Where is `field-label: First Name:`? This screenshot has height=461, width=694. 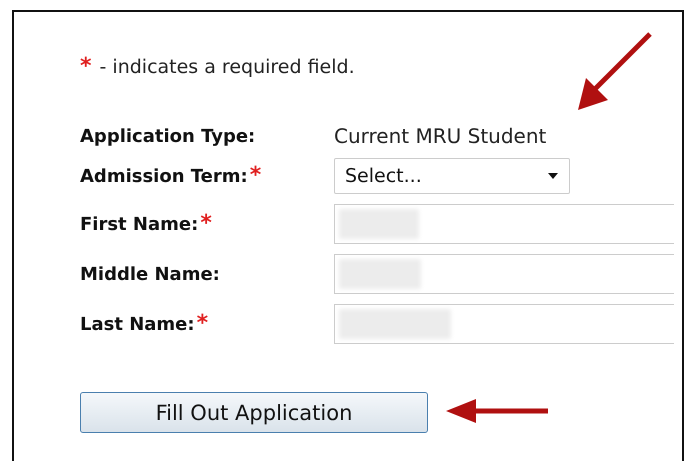 field-label: First Name: is located at coordinates (139, 224).